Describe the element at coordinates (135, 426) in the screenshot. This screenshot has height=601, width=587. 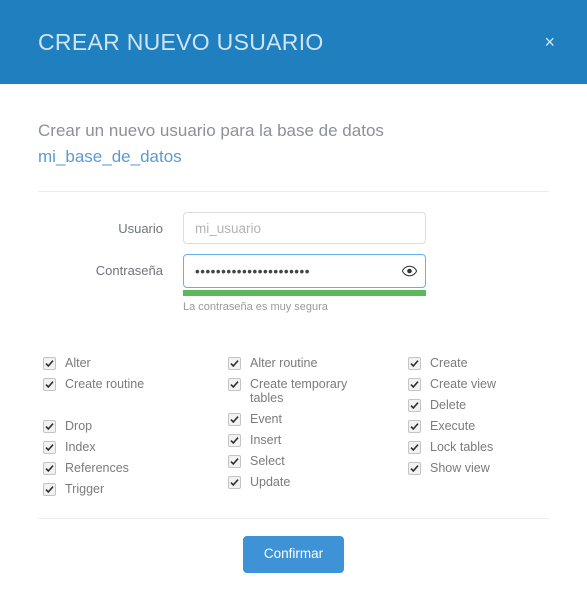
I see `privilege-item: Drop` at that location.